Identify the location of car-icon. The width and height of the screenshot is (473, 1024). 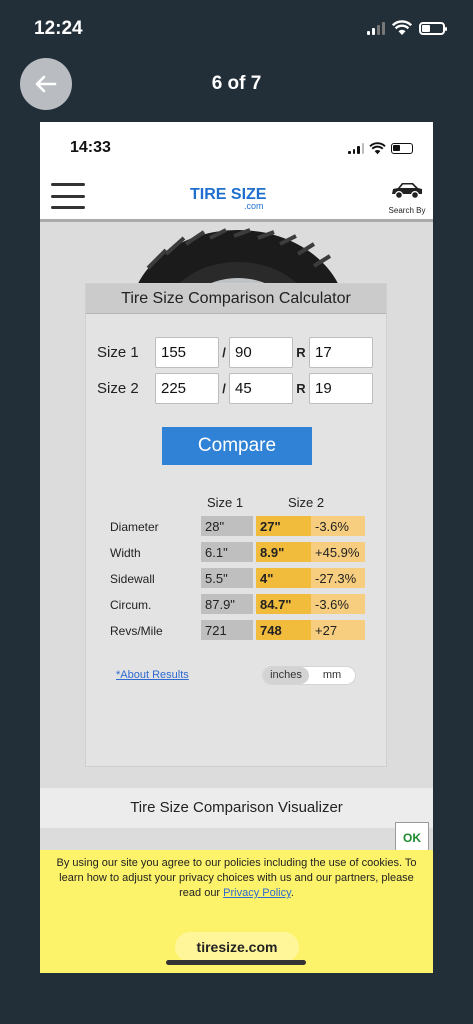
(407, 191).